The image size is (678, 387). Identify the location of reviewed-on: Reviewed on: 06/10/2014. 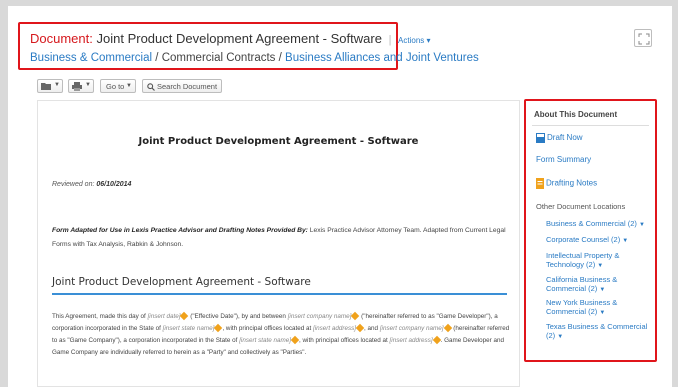
(91, 184).